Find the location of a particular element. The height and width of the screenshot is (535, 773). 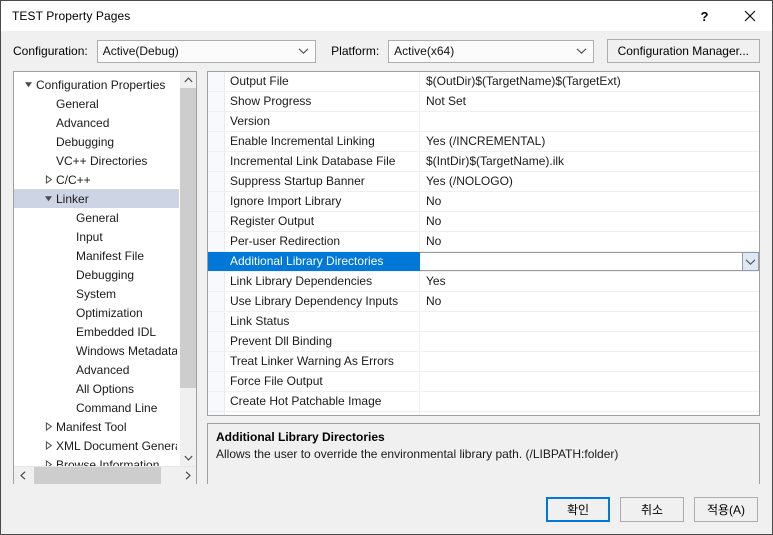

configuration-select: Active(Debug) is located at coordinates (206, 51).